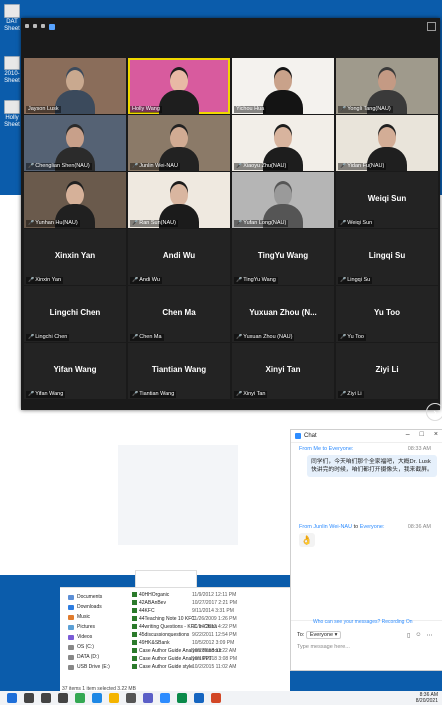 This screenshot has height=705, width=442. I want to click on gallery-toolbar, so click(230, 28).